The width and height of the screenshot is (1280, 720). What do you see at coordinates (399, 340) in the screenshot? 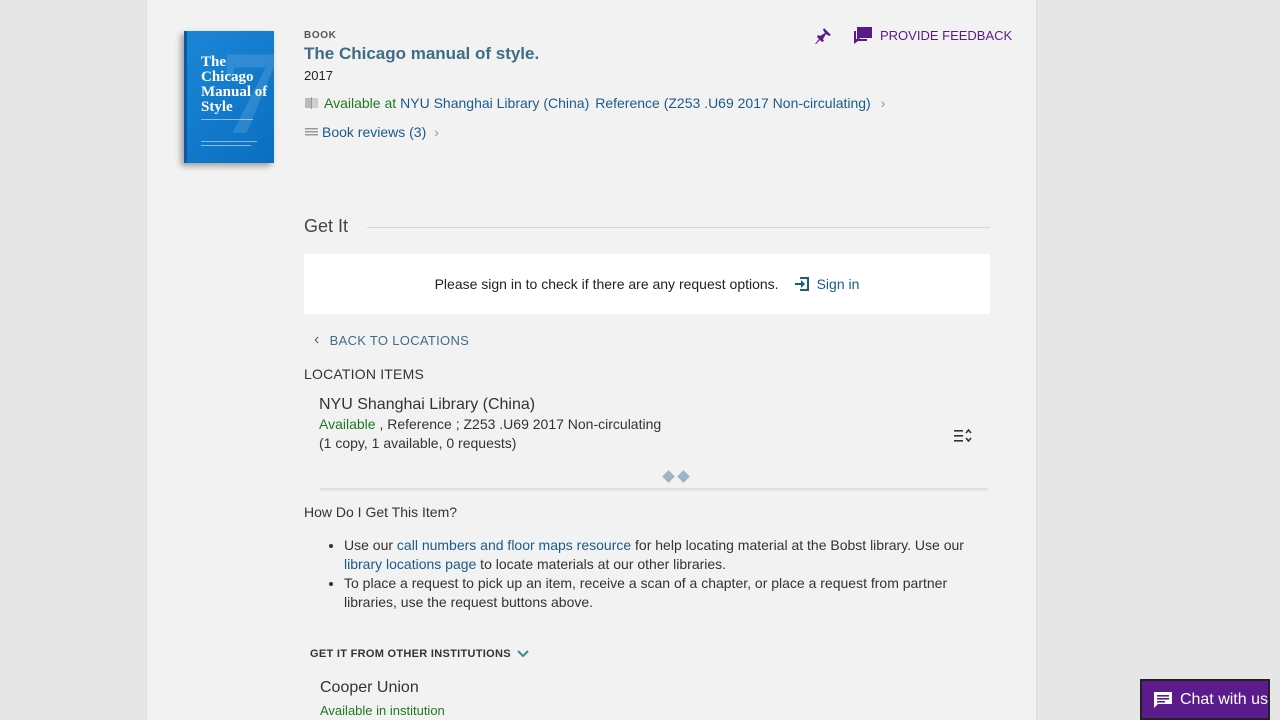
I see `back-label: BACK TO LOCATIONS` at bounding box center [399, 340].